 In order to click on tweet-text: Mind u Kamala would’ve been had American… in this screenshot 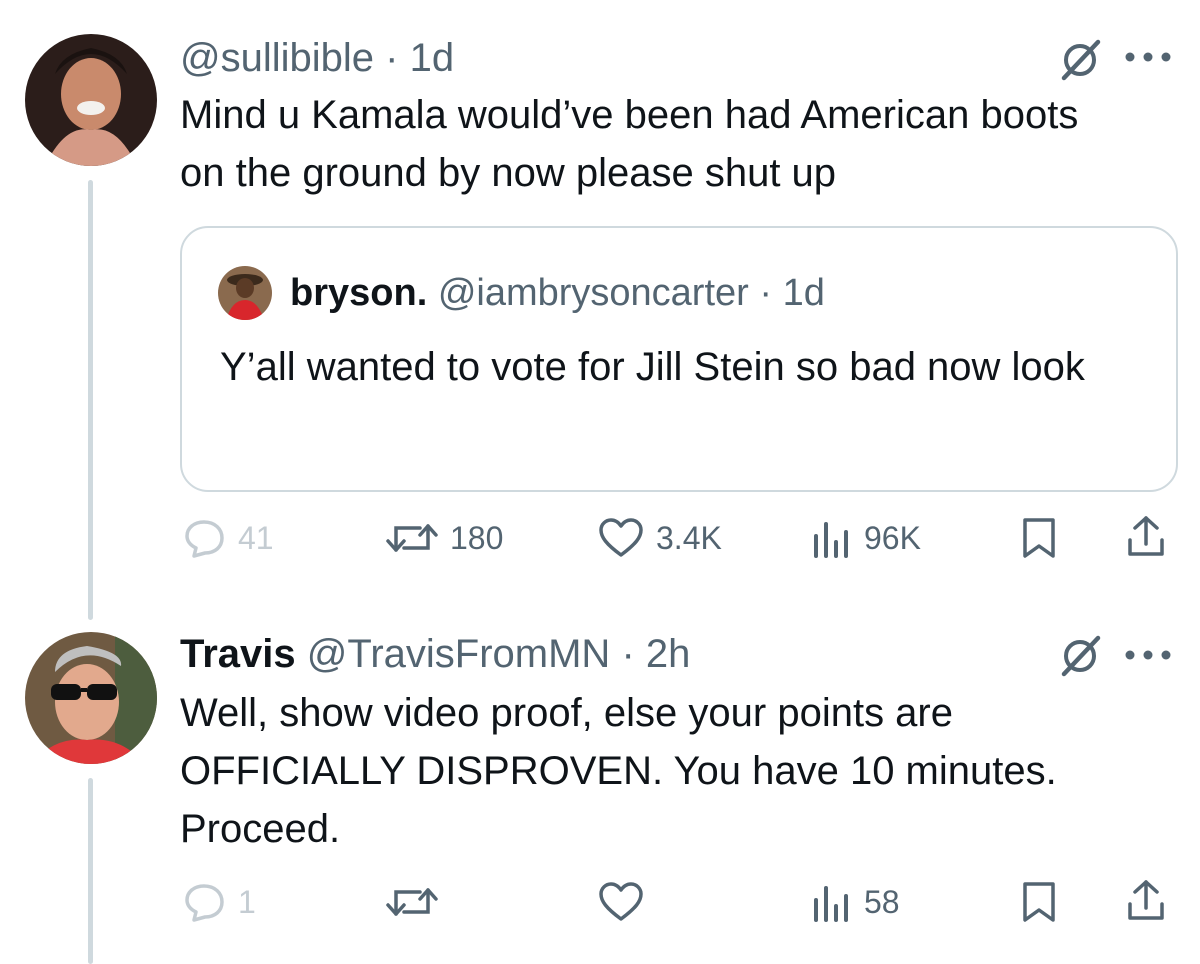, I will do `click(629, 144)`.